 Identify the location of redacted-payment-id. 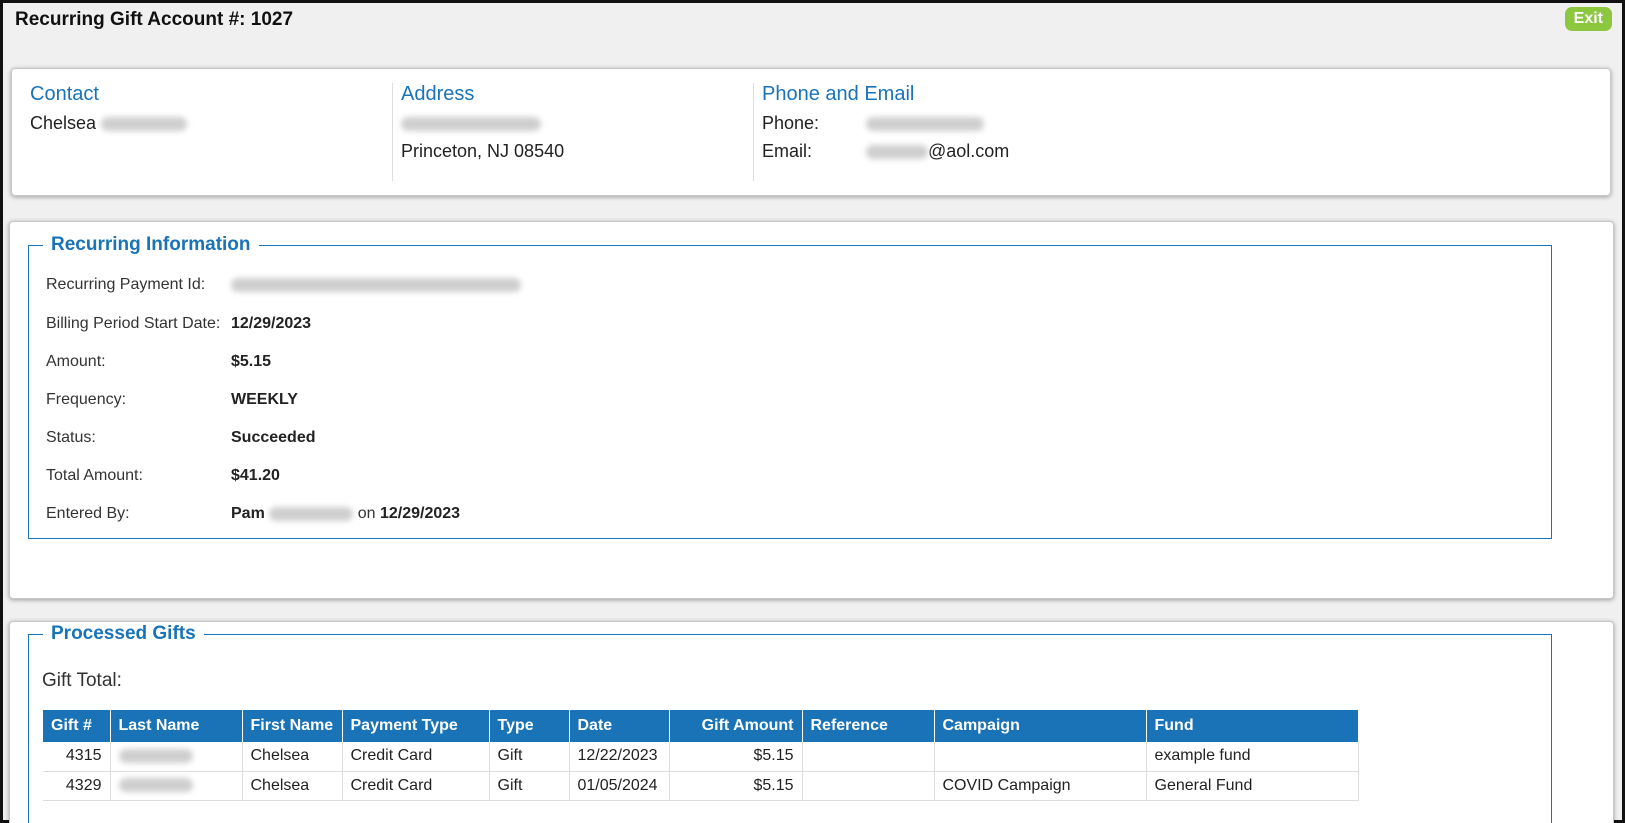
(376, 284).